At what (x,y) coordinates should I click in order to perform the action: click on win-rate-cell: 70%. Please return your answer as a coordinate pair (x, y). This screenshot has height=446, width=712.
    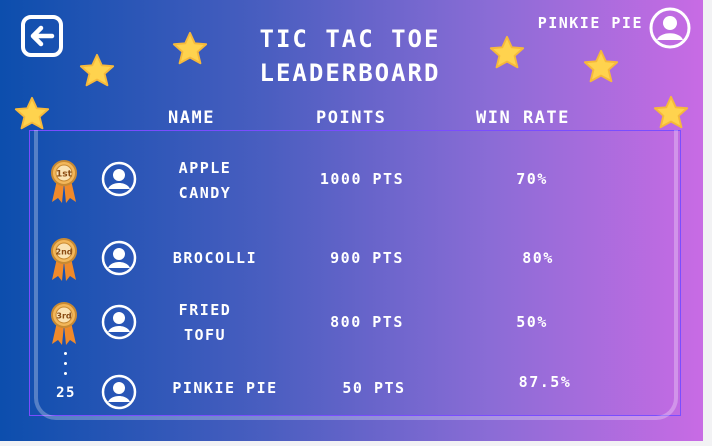
    Looking at the image, I should click on (532, 179).